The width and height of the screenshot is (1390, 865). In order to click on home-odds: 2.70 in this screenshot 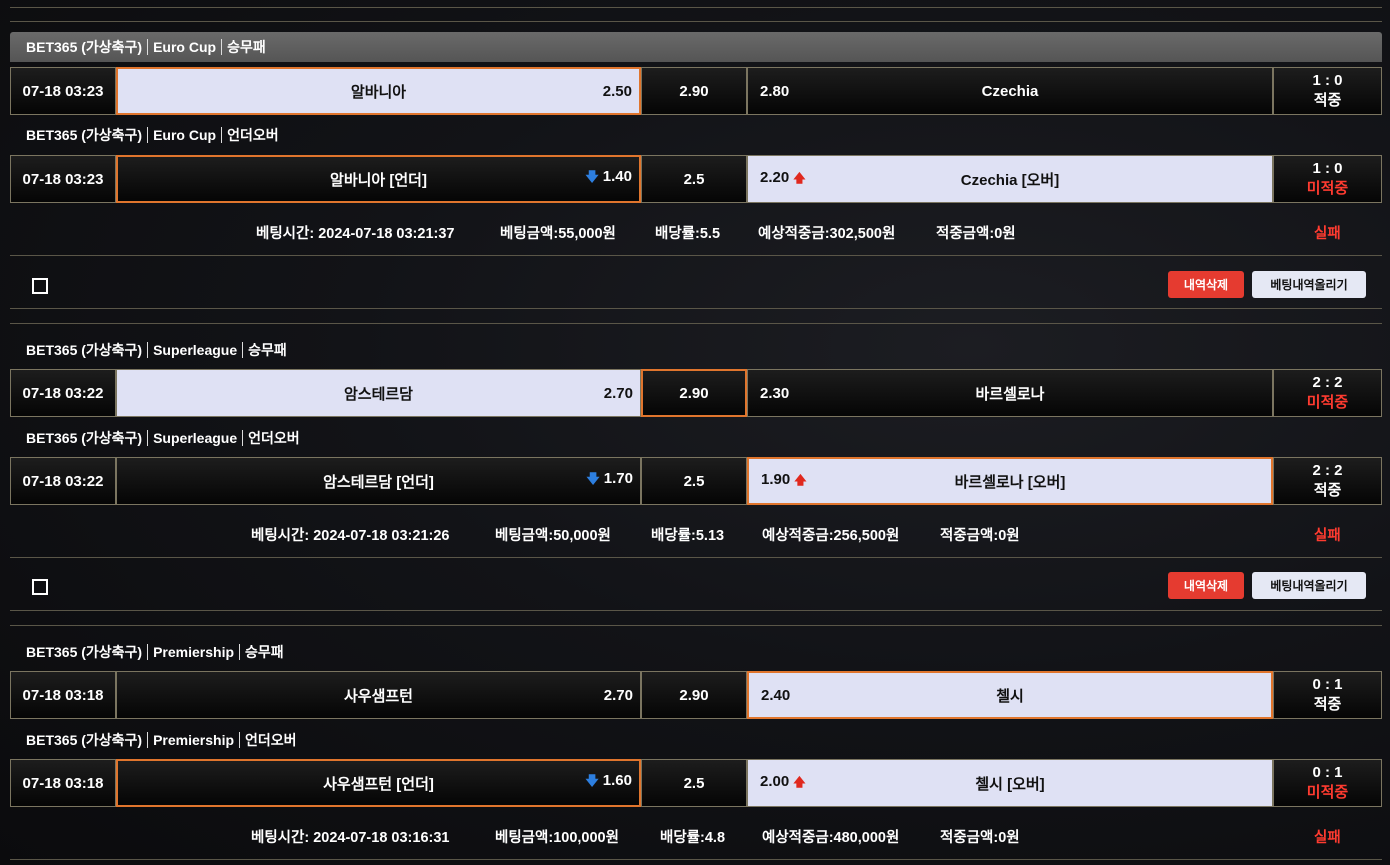, I will do `click(618, 695)`.